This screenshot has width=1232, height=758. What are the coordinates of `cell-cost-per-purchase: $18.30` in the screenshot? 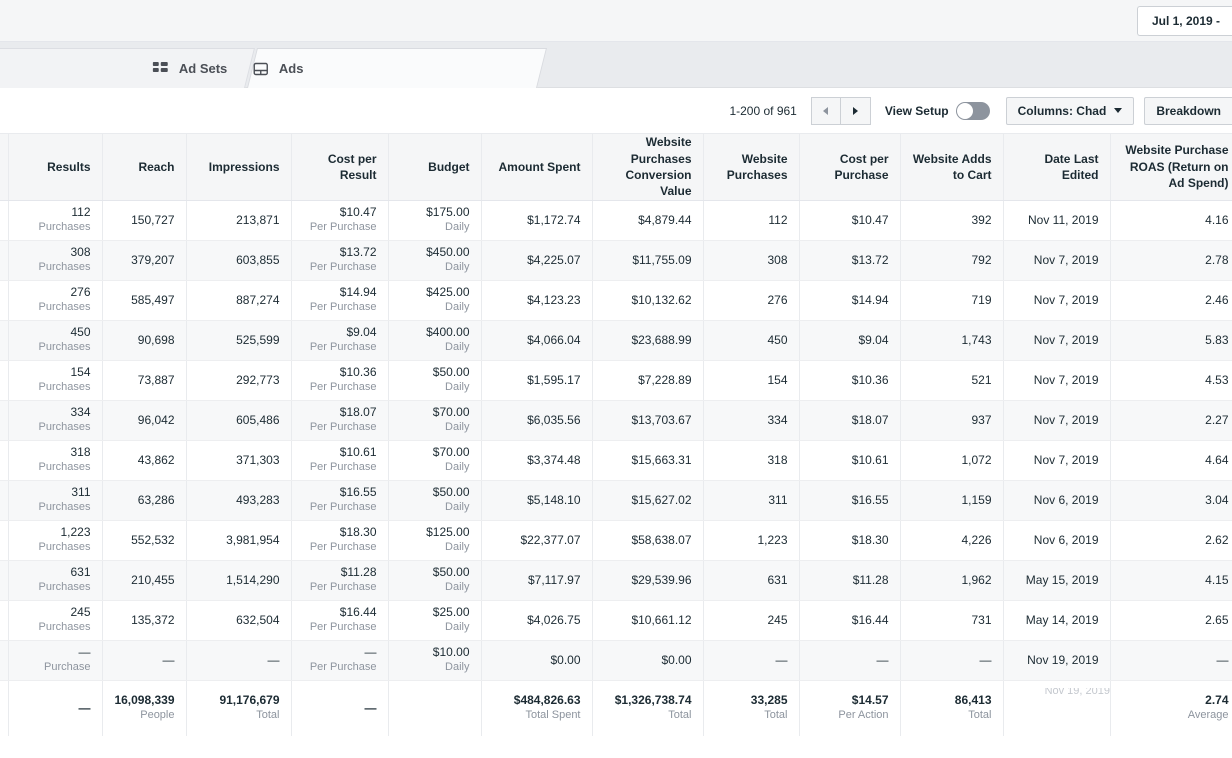 It's located at (850, 540).